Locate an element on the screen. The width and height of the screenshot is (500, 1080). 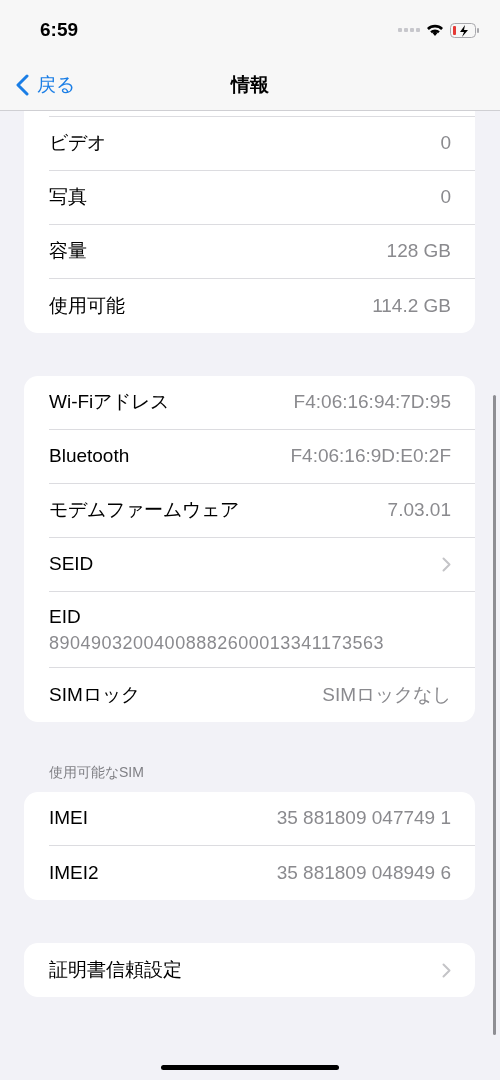
battery-charging-icon is located at coordinates (465, 30).